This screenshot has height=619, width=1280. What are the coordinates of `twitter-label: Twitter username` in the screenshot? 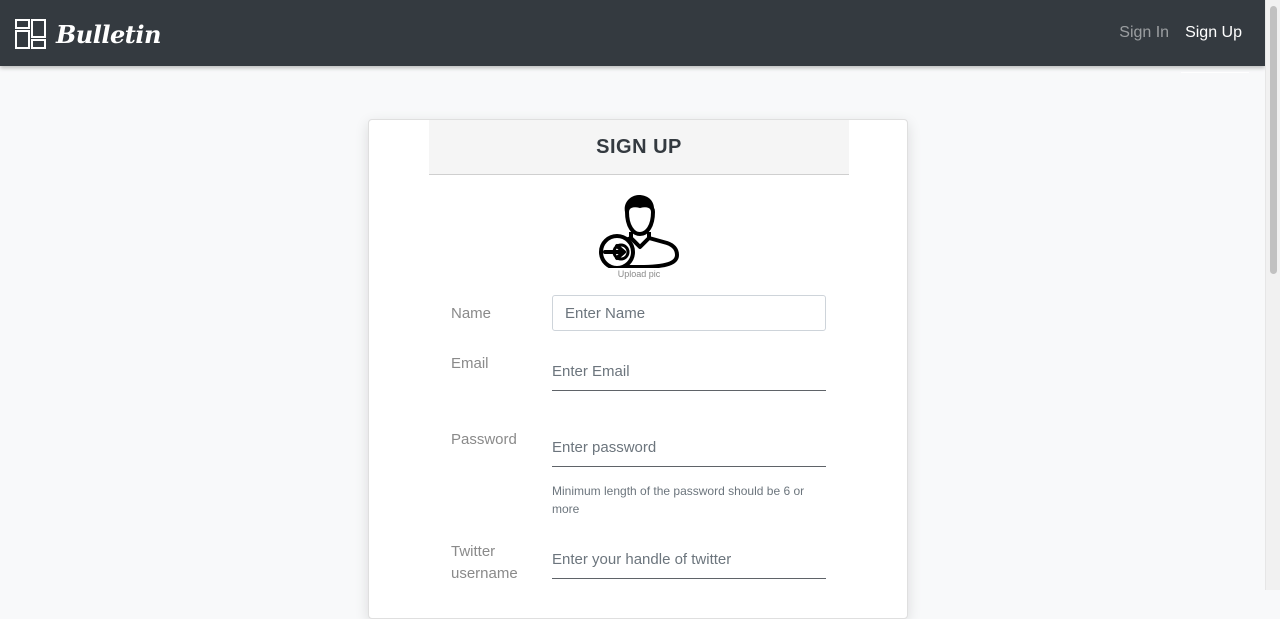 It's located at (484, 562).